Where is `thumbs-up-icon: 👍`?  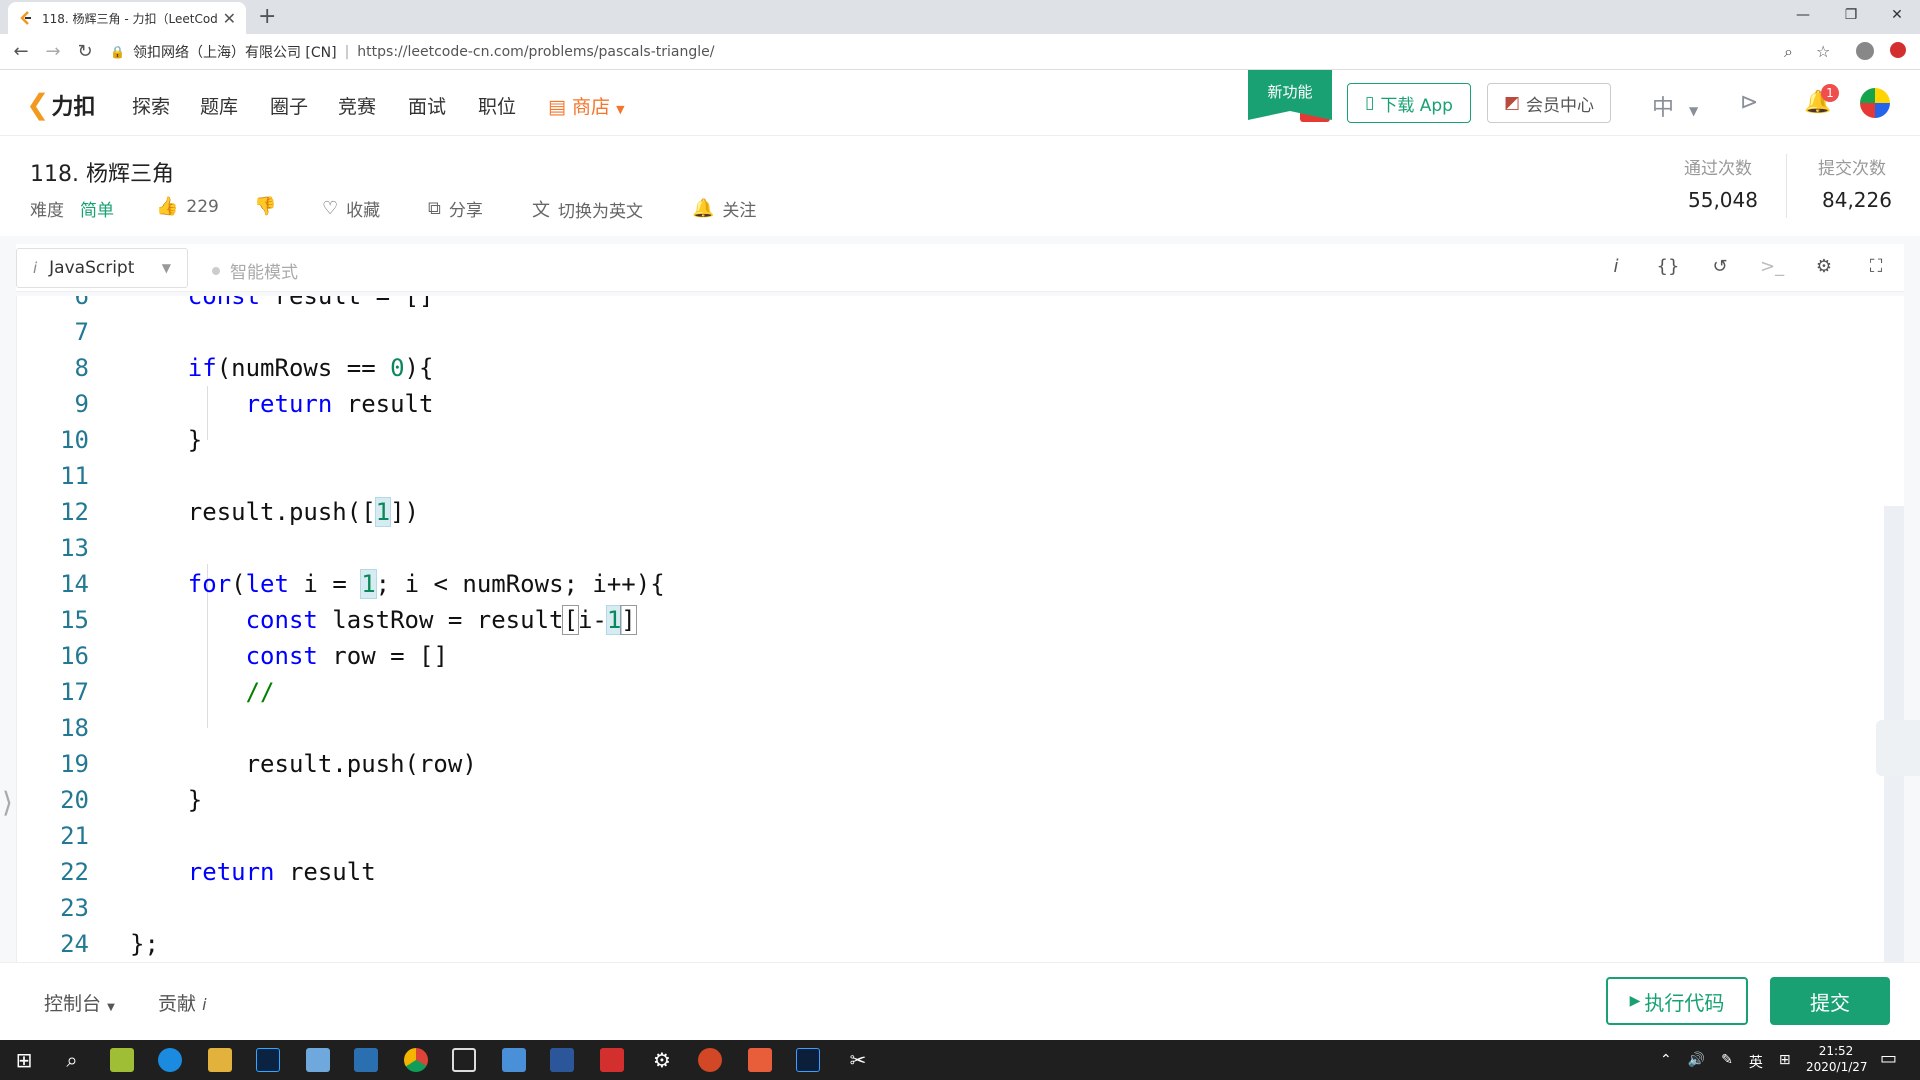
thumbs-up-icon: 👍 is located at coordinates (167, 206).